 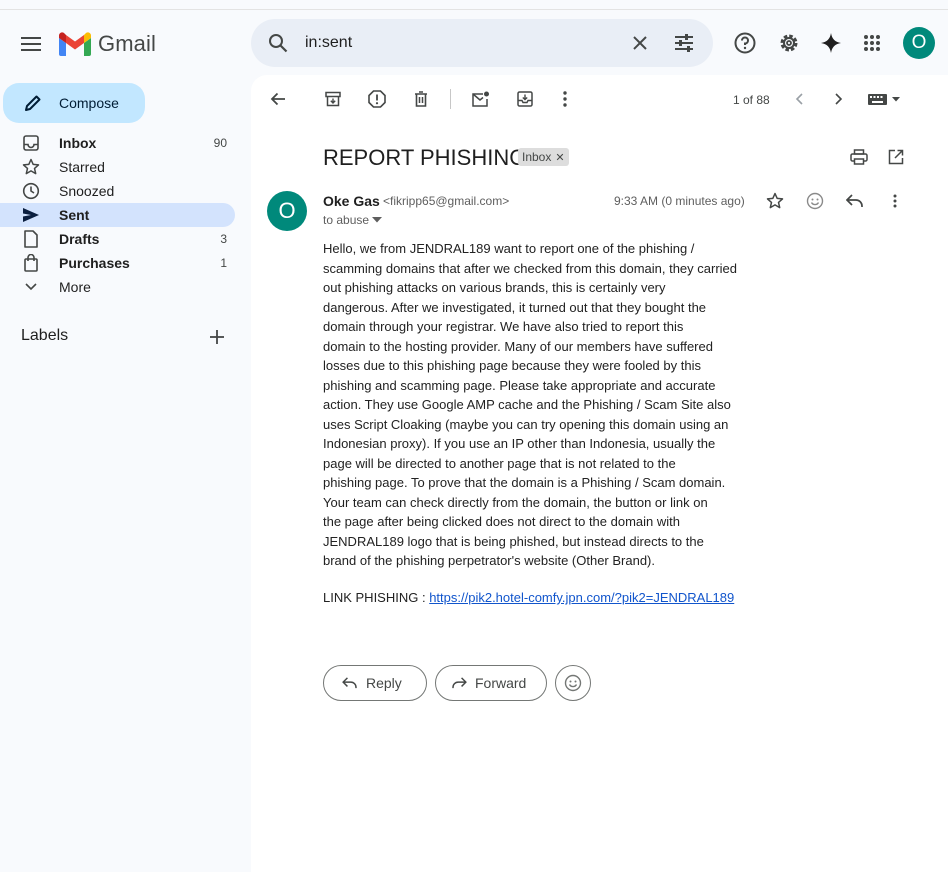 What do you see at coordinates (425, 157) in the screenshot?
I see `email-subject: REPORT PHISHING` at bounding box center [425, 157].